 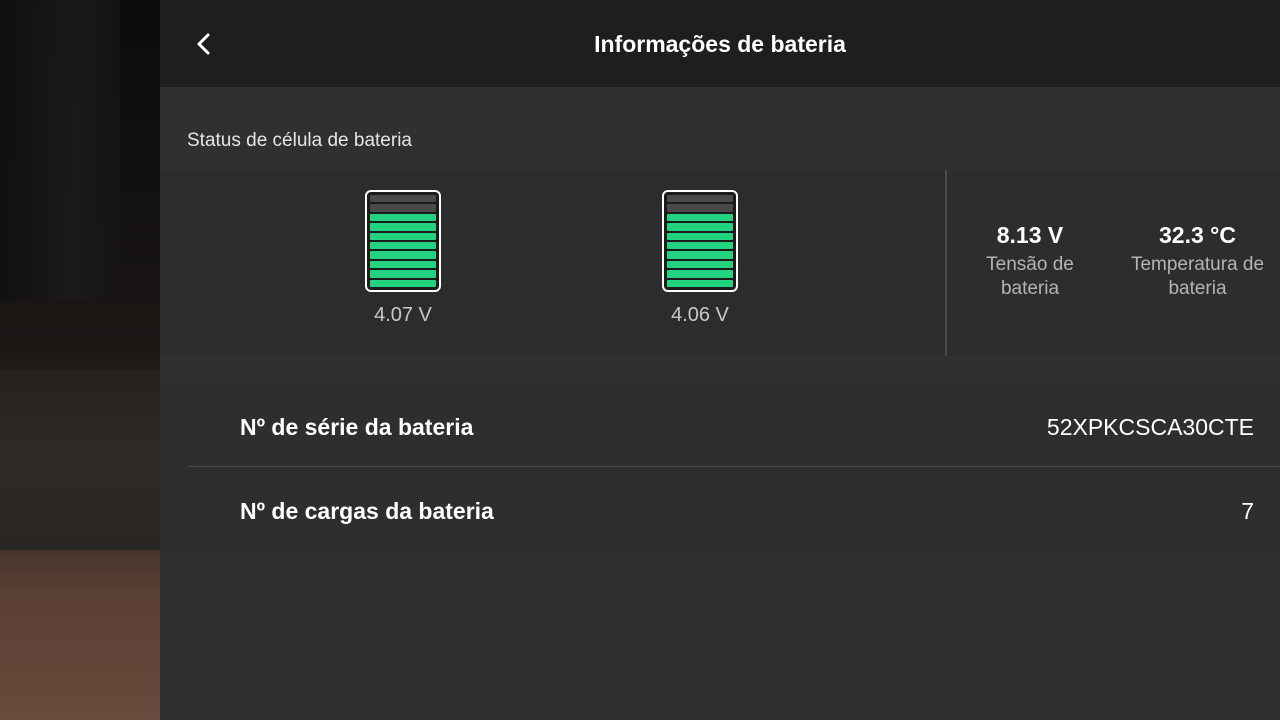 I want to click on back-button, so click(x=204, y=44).